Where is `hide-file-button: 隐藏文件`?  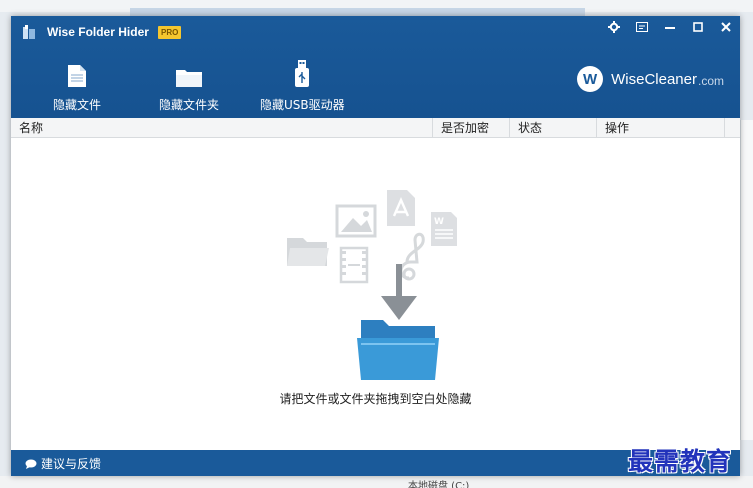
hide-file-button: 隐藏文件 is located at coordinates (77, 87).